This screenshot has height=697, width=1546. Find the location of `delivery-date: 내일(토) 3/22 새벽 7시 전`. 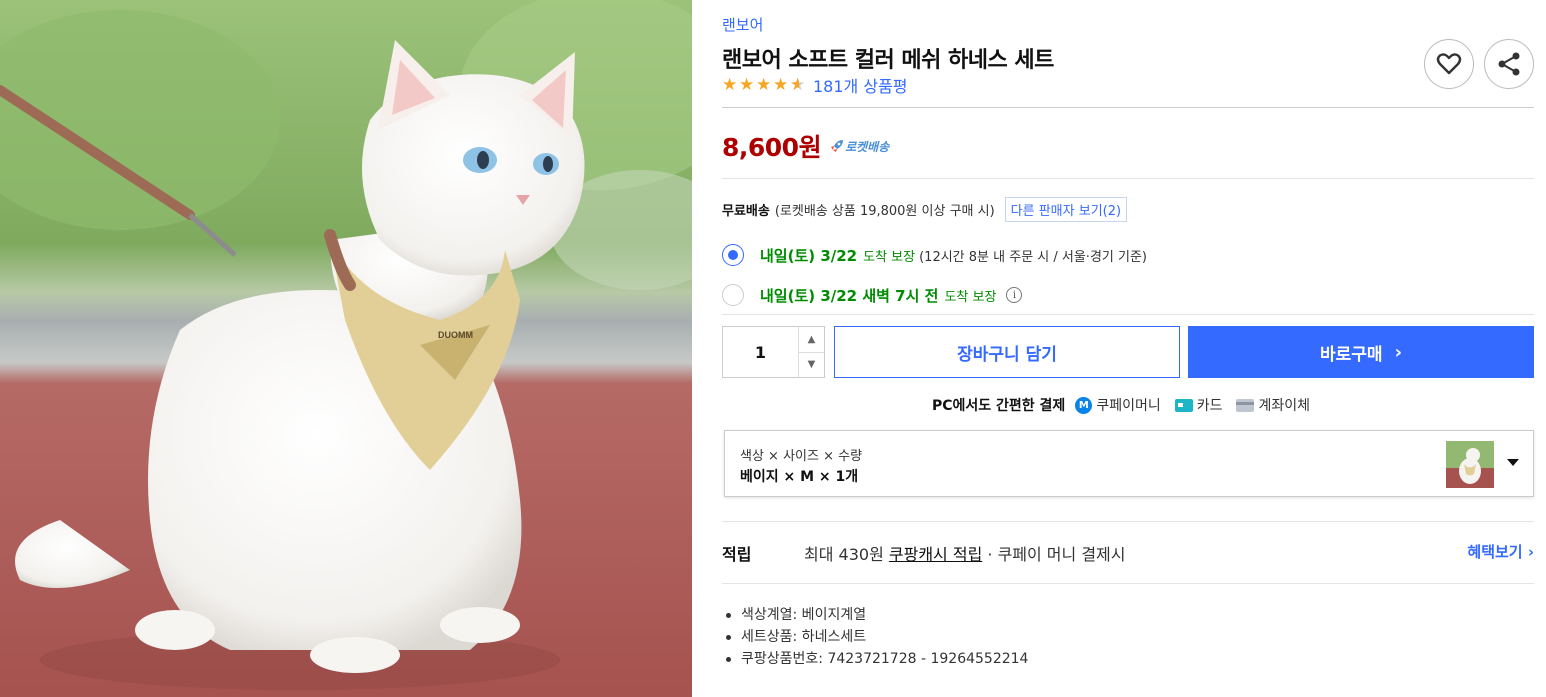

delivery-date: 내일(토) 3/22 새벽 7시 전 is located at coordinates (849, 295).